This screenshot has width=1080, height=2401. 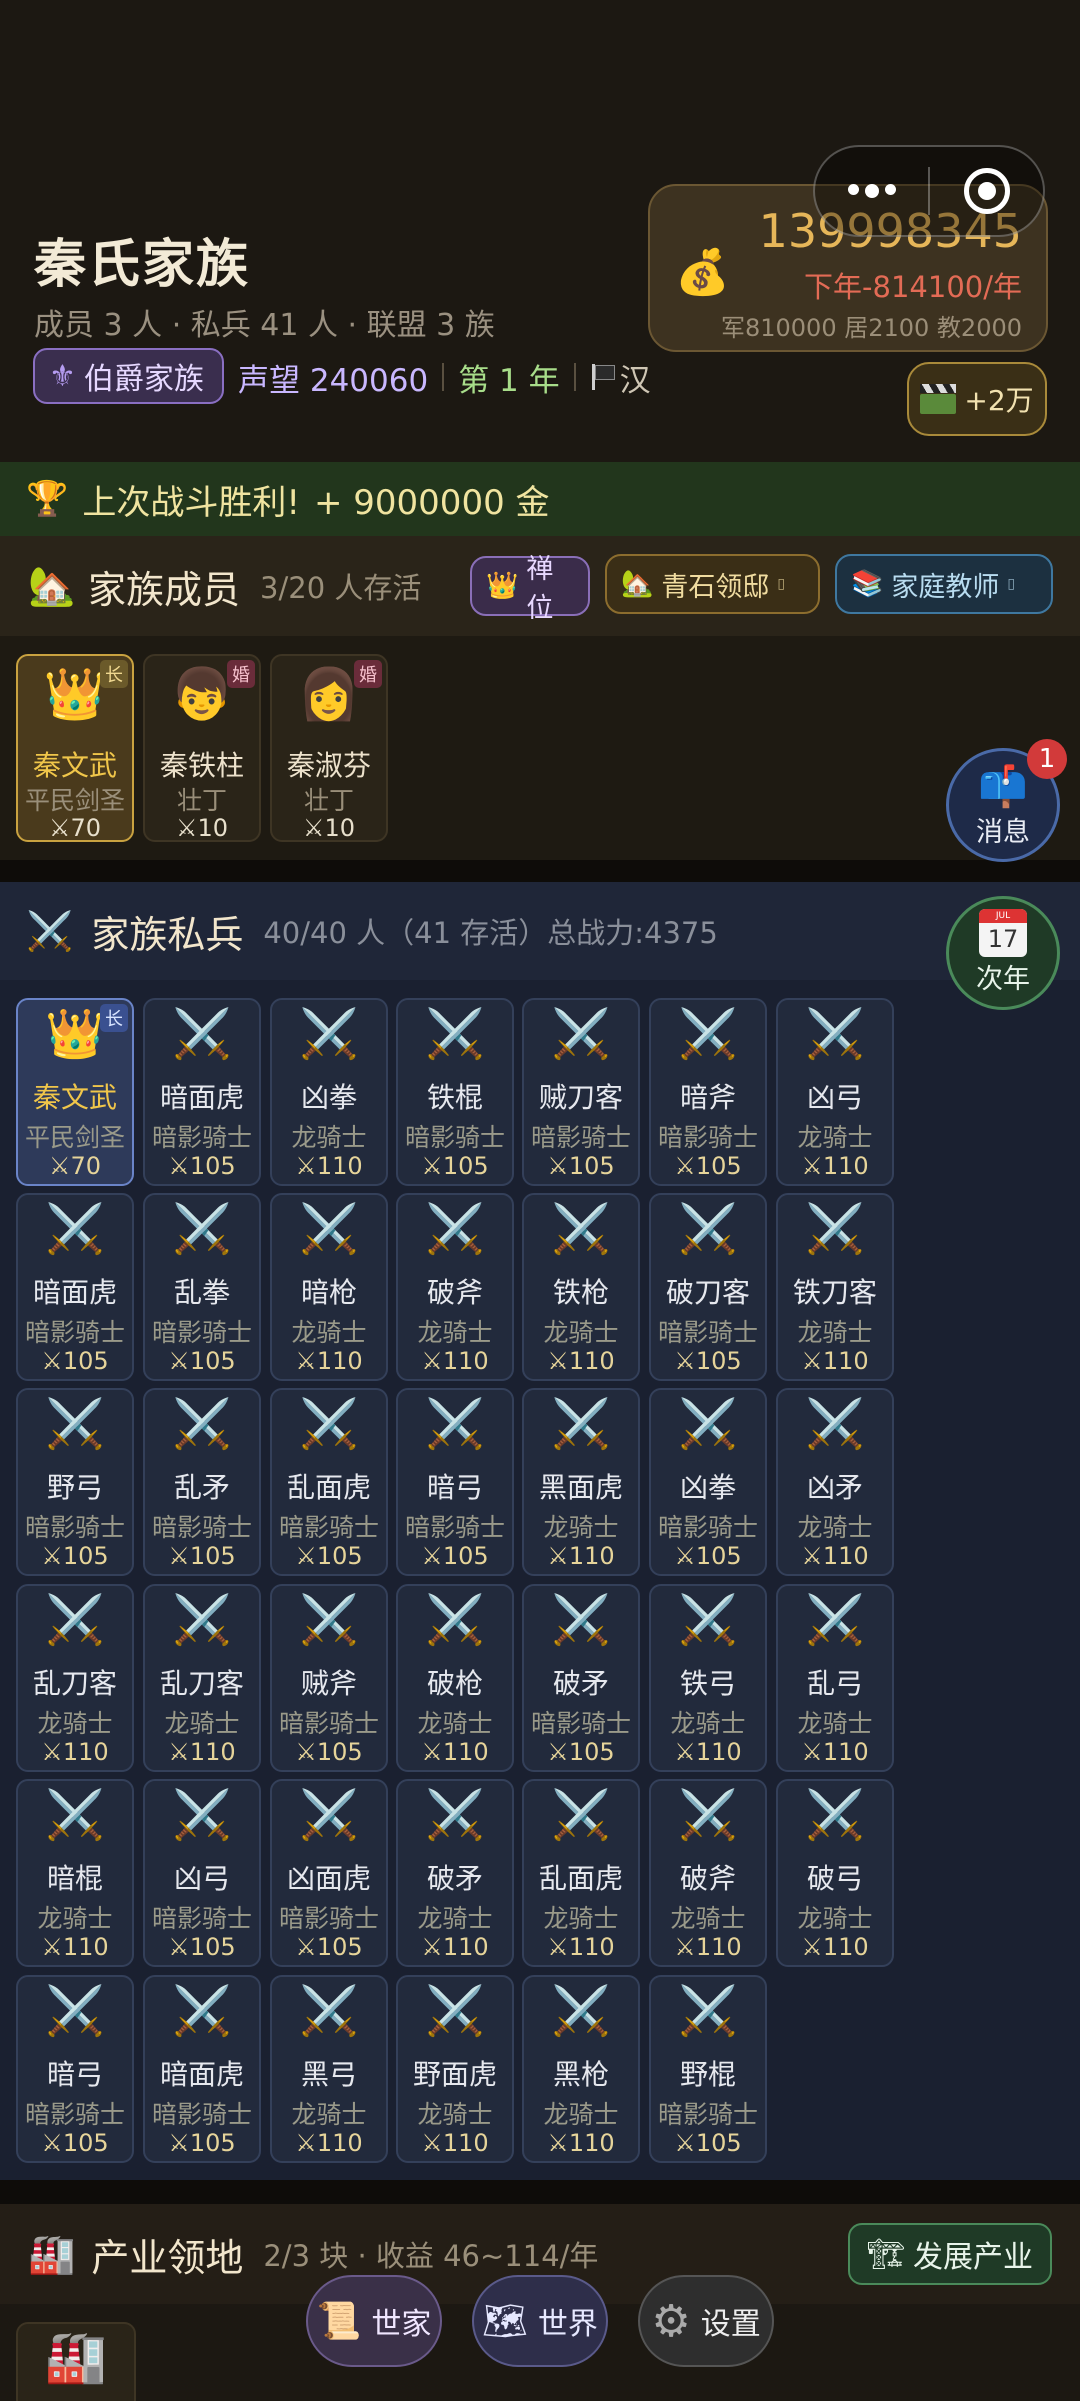 I want to click on more-dots-icon, so click(x=871, y=191).